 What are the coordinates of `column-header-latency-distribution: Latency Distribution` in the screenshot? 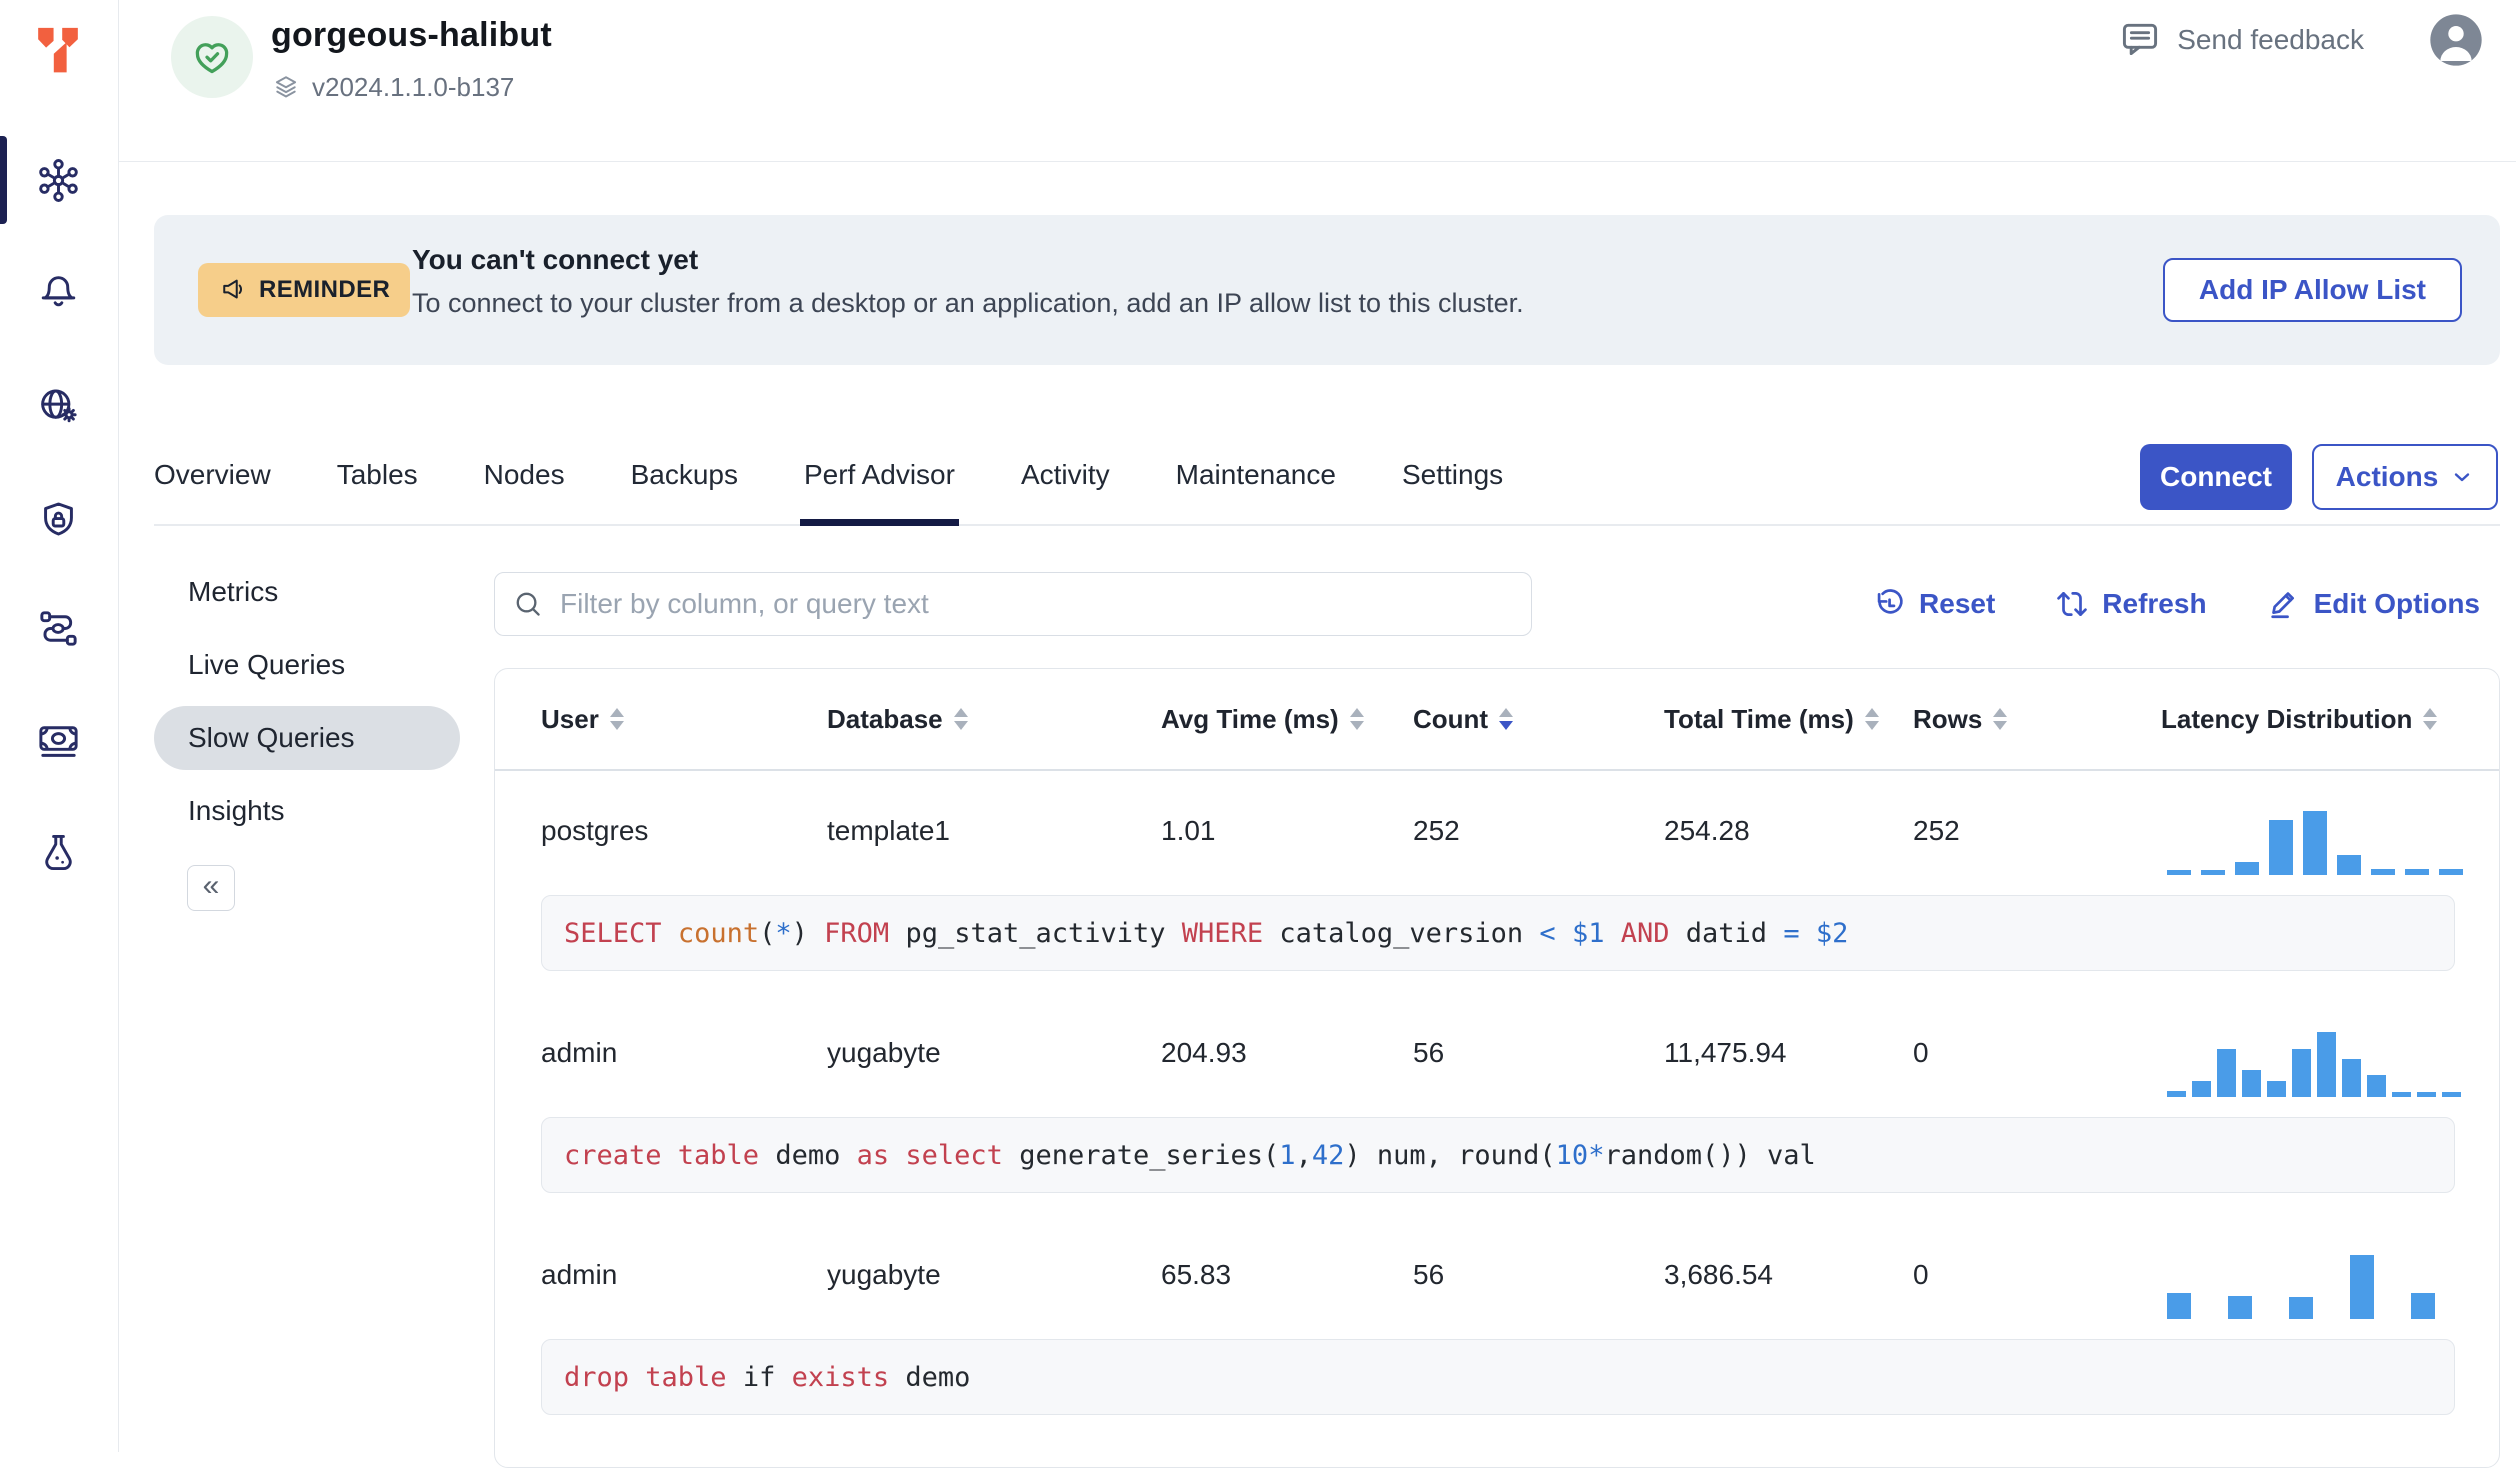 It's located at (2330, 719).